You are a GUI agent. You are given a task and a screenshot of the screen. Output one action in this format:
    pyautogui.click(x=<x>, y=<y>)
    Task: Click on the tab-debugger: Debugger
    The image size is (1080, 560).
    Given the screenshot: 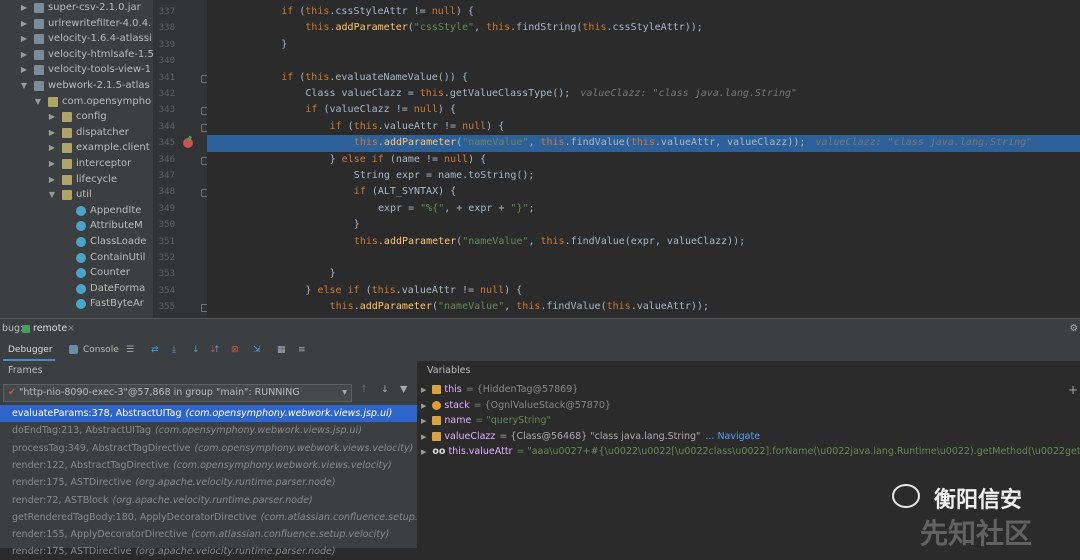 What is the action you would take?
    pyautogui.click(x=30, y=350)
    